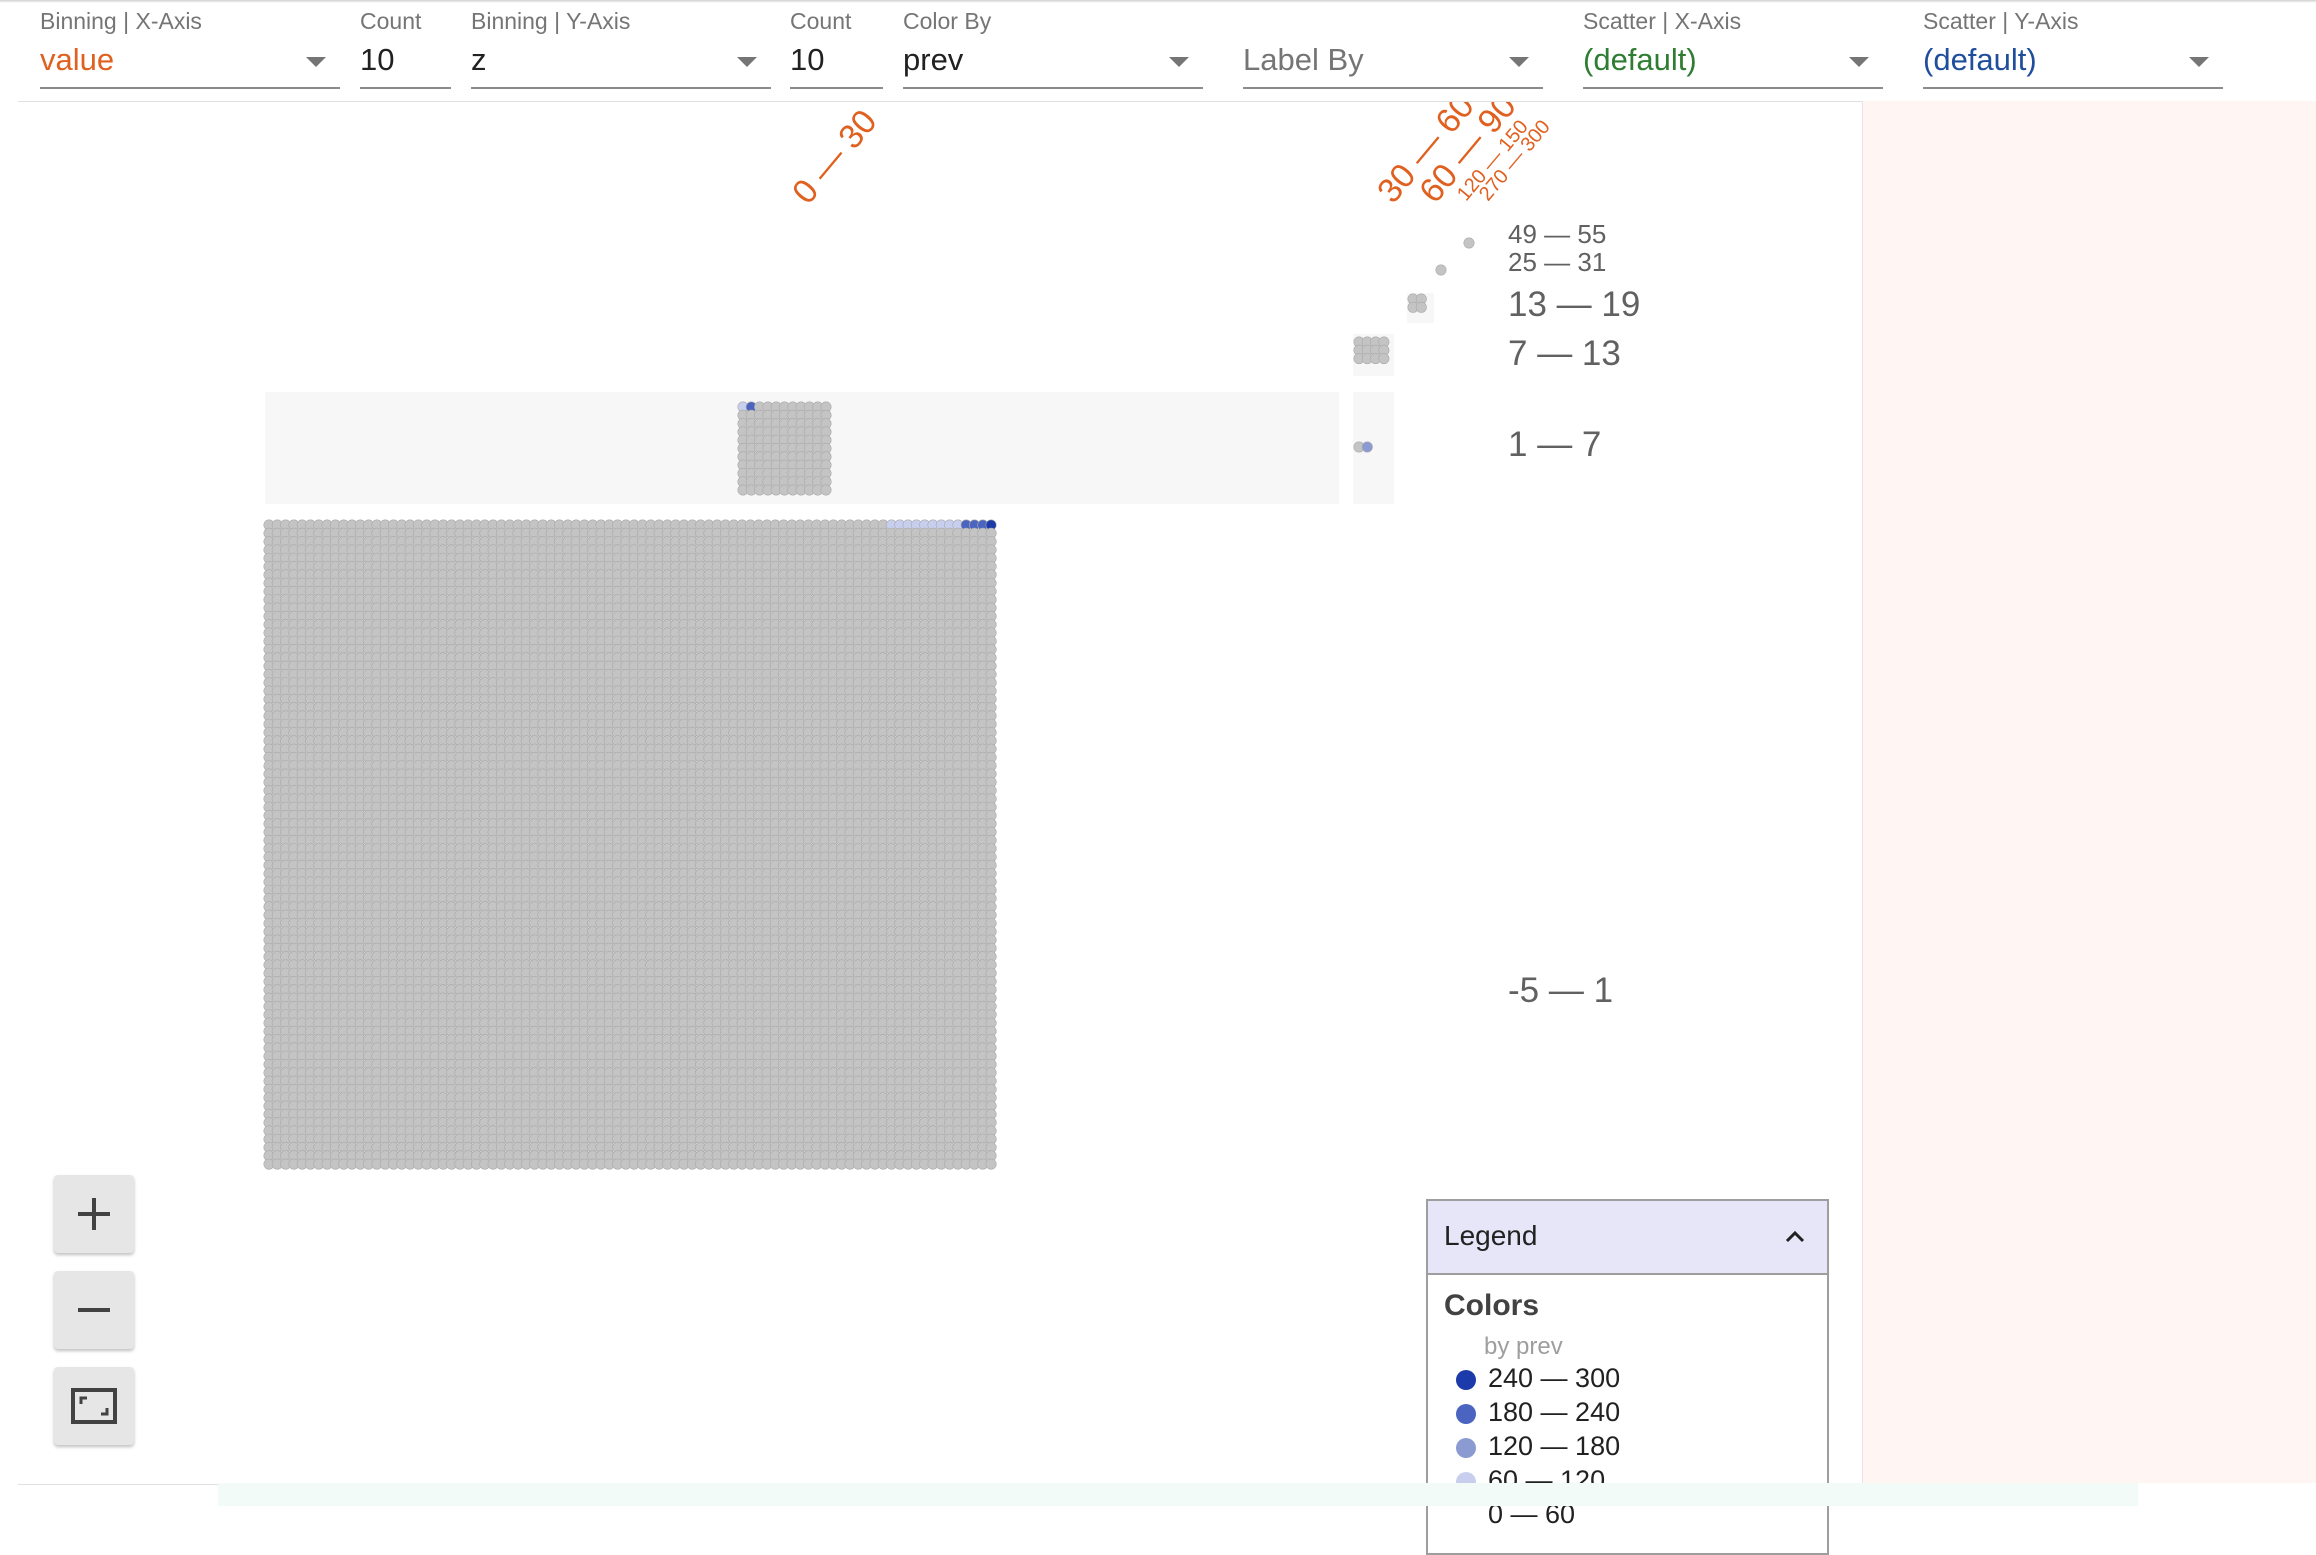 The height and width of the screenshot is (1555, 2316). Describe the element at coordinates (933, 59) in the screenshot. I see `color-by-value: prev` at that location.